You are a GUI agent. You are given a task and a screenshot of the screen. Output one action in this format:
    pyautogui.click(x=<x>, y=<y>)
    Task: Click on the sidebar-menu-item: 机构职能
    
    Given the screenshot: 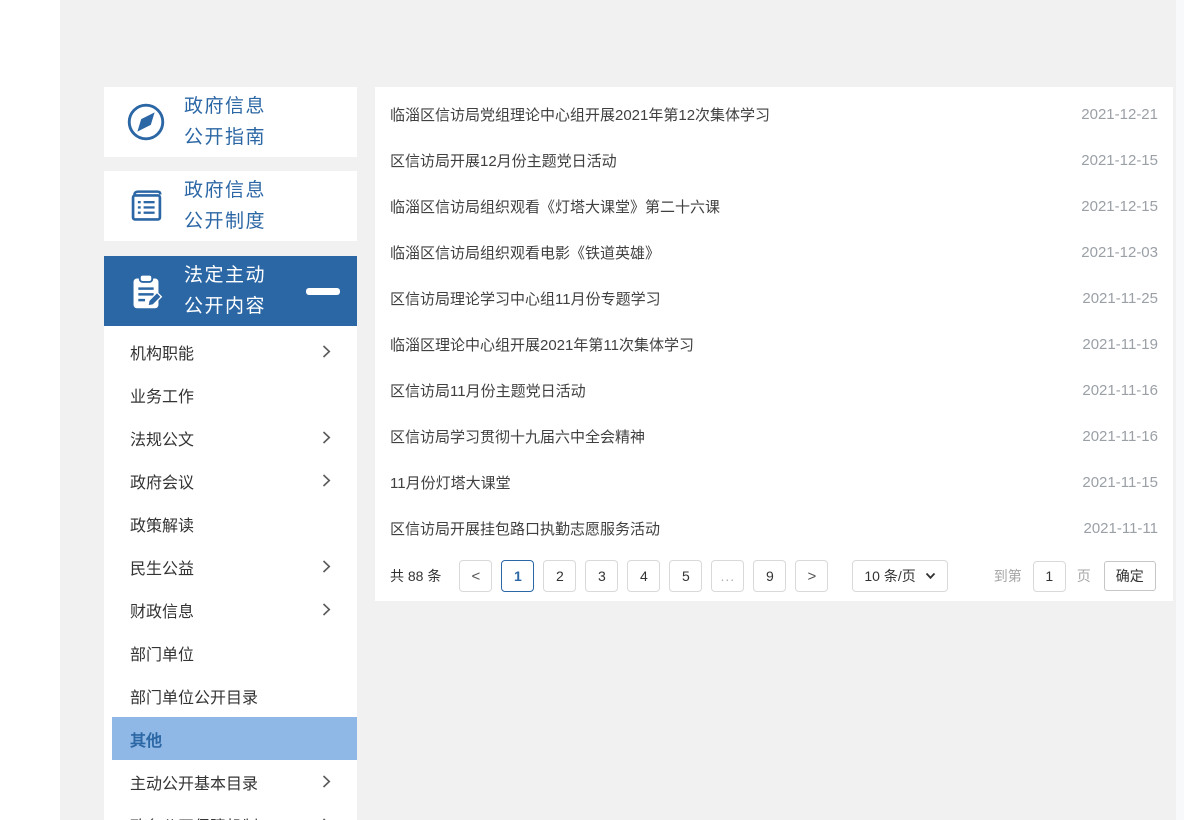 What is the action you would take?
    pyautogui.click(x=234, y=351)
    